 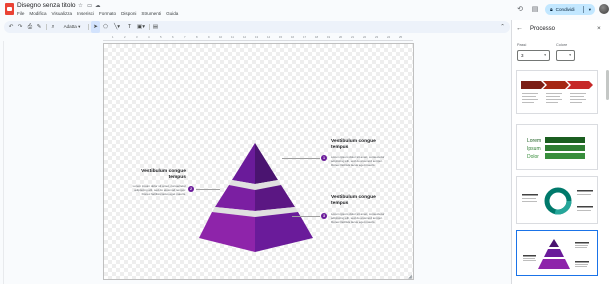 I want to click on ruler-tick: 5, so click(x=161, y=37).